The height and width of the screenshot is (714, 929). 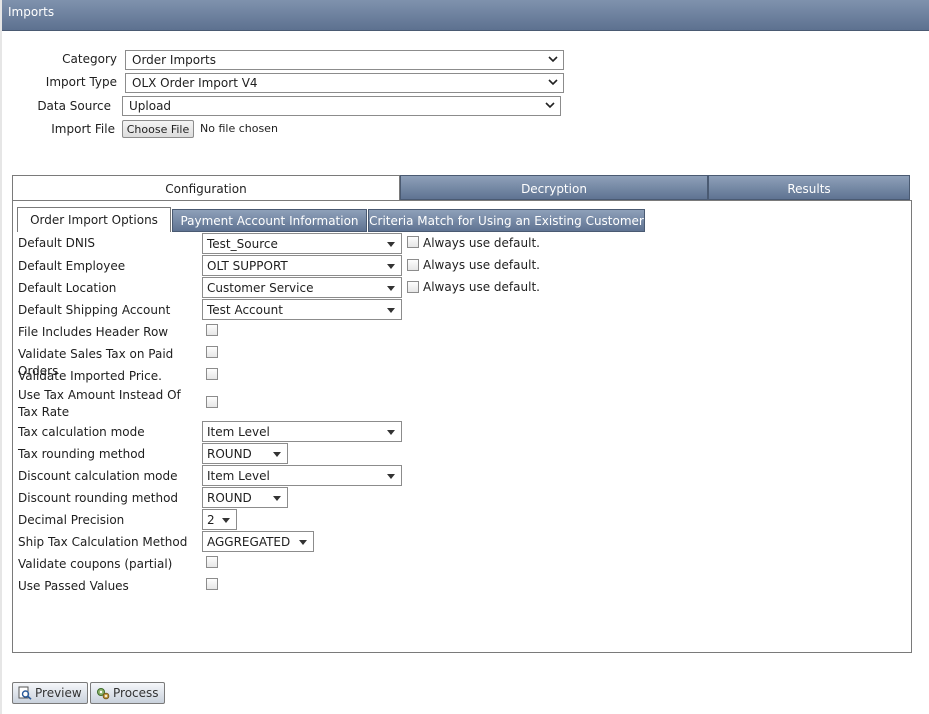 I want to click on magnifier-document-icon, so click(x=25, y=693).